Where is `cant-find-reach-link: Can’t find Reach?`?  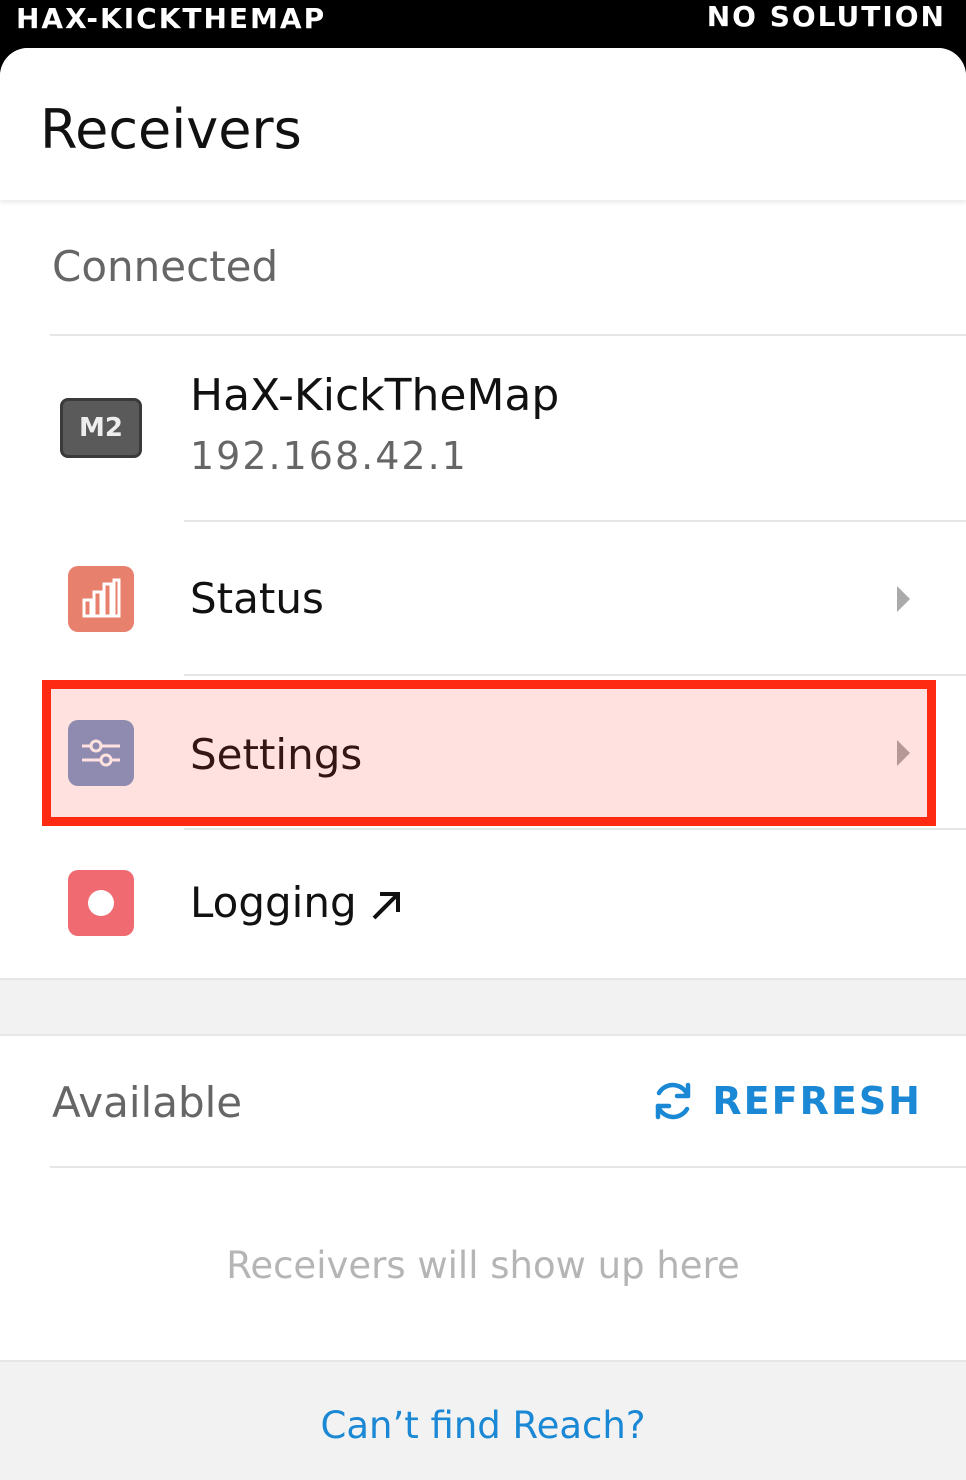
cant-find-reach-link: Can’t find Reach? is located at coordinates (483, 1425).